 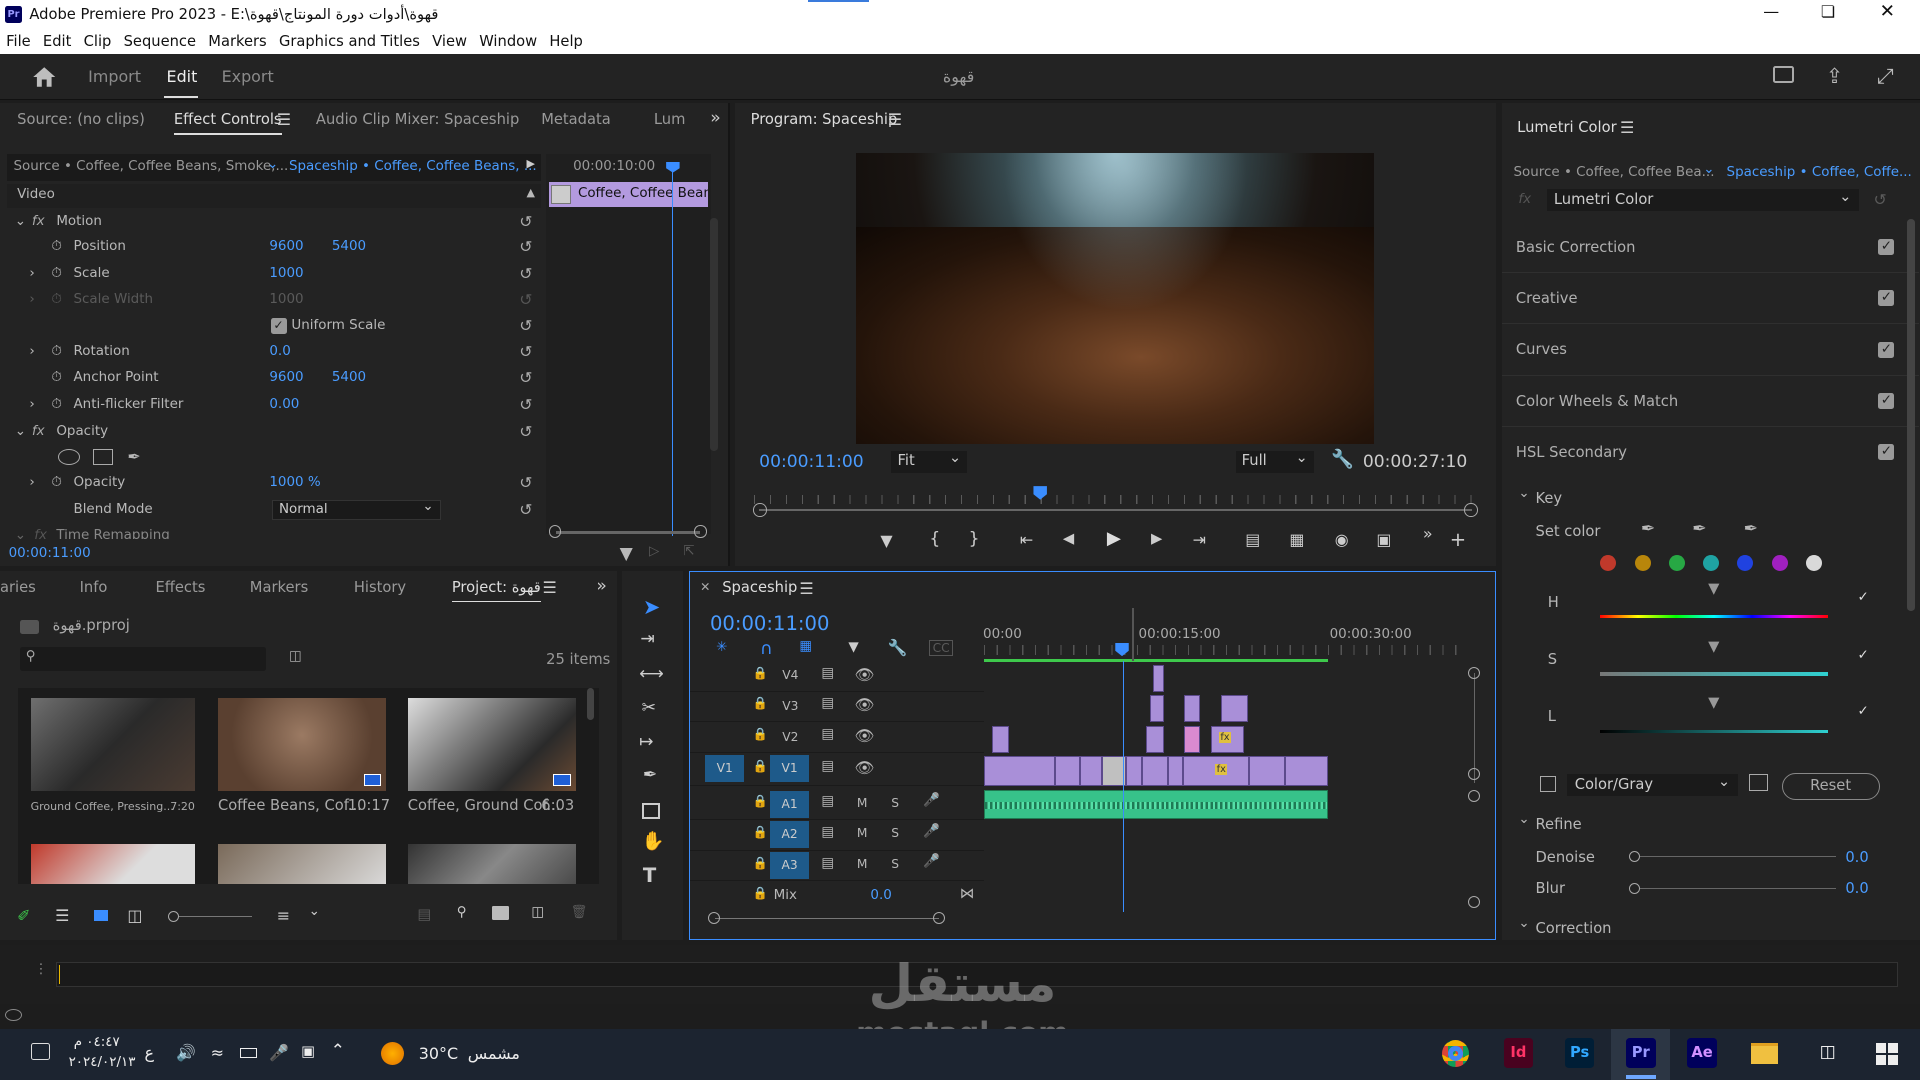 What do you see at coordinates (1652, 784) in the screenshot?
I see `color-gray-select: Color/Gray ⌄` at bounding box center [1652, 784].